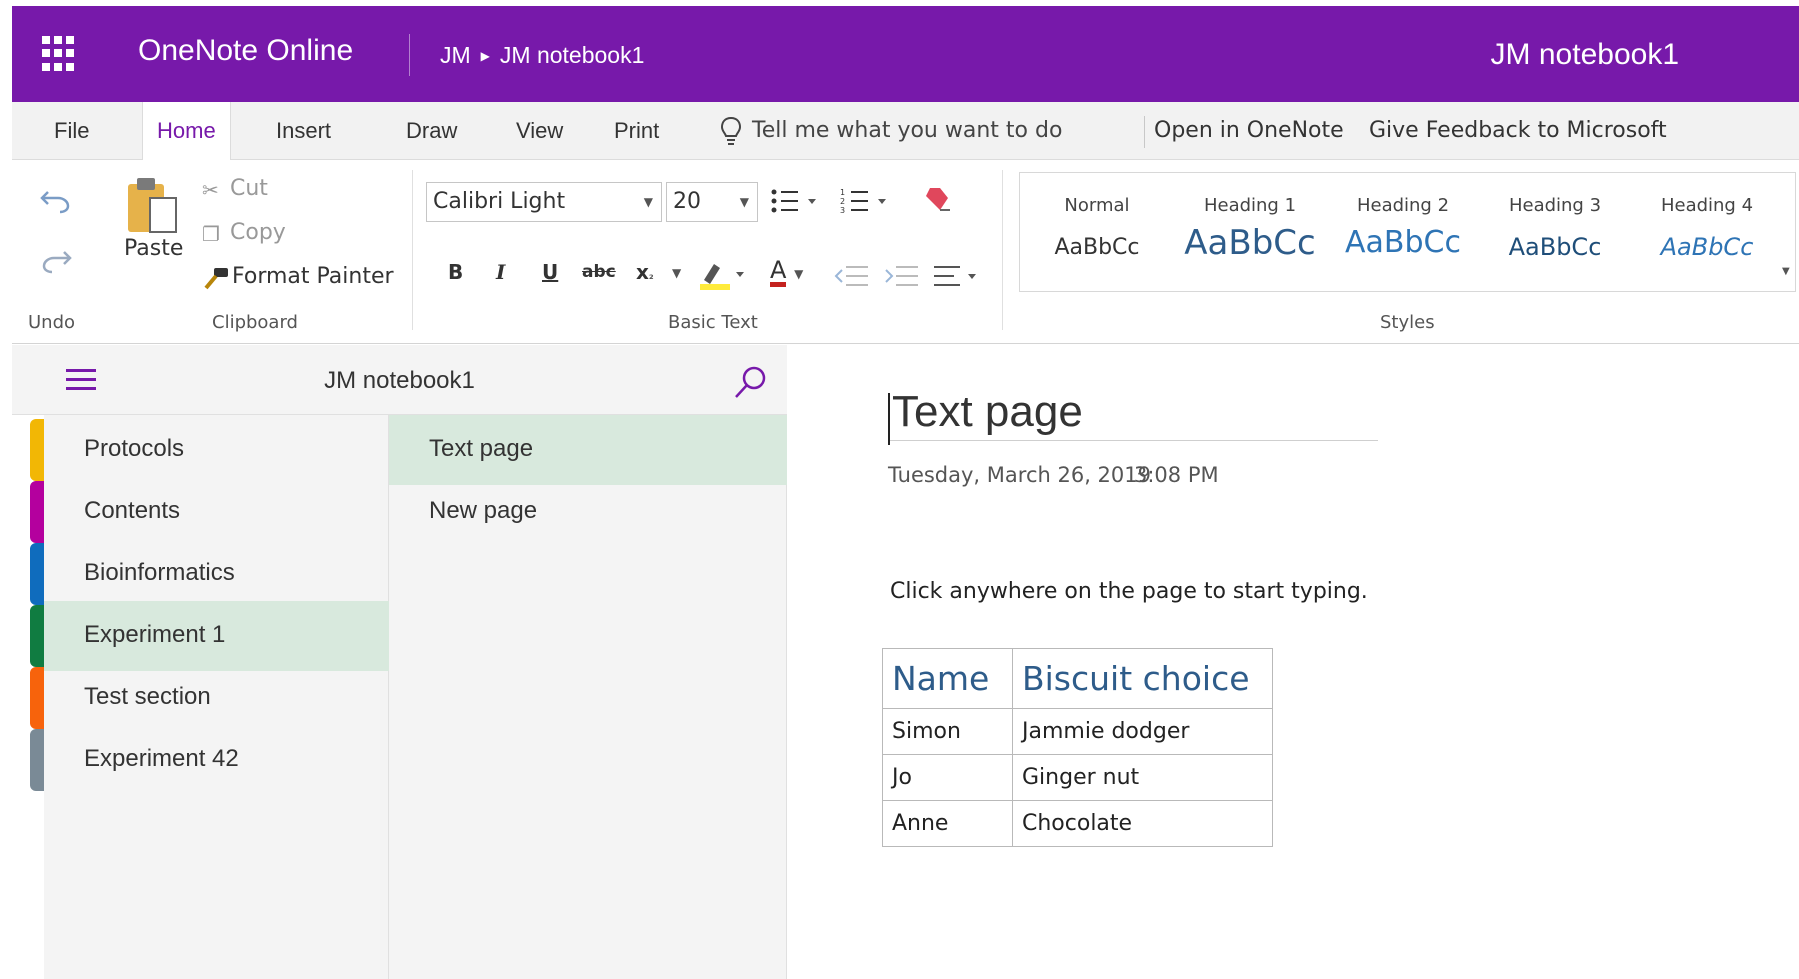  What do you see at coordinates (1133, 416) in the screenshot?
I see `page-title-field: Text page` at bounding box center [1133, 416].